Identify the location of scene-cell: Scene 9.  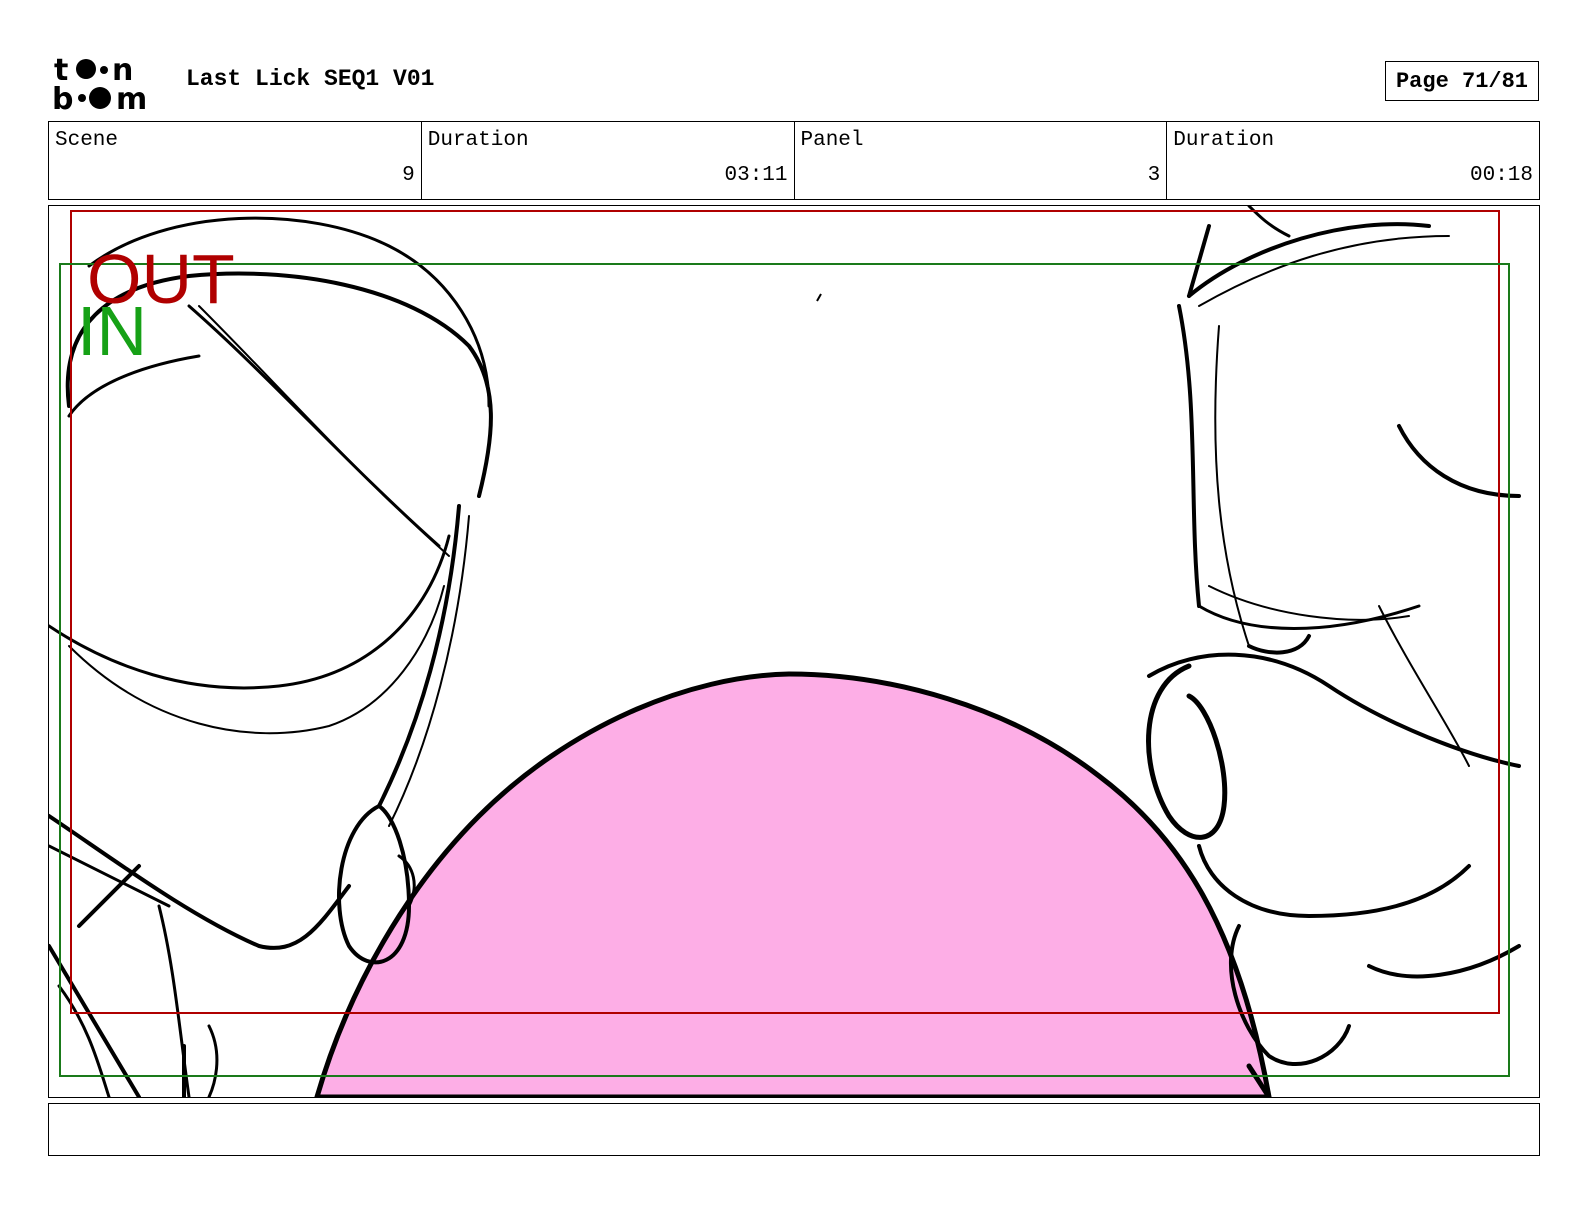
(235, 160).